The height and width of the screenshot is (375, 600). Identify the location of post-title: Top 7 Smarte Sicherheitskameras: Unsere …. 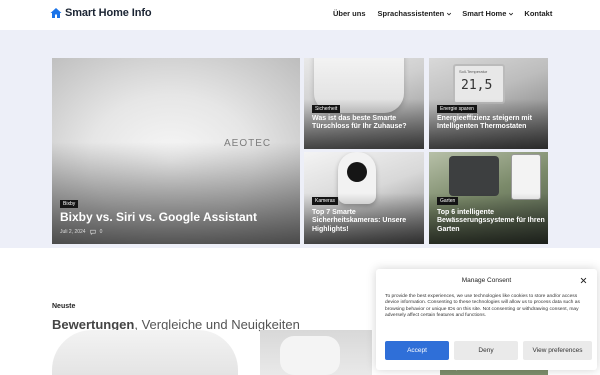
(366, 221).